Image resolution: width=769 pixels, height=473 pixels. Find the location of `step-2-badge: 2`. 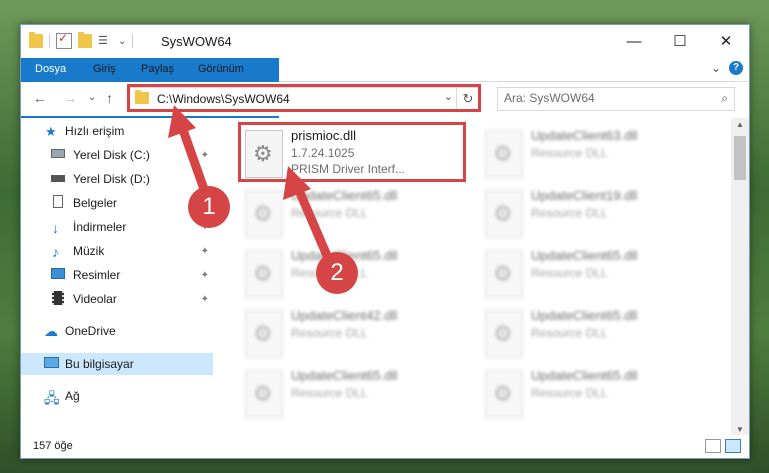

step-2-badge: 2 is located at coordinates (337, 273).